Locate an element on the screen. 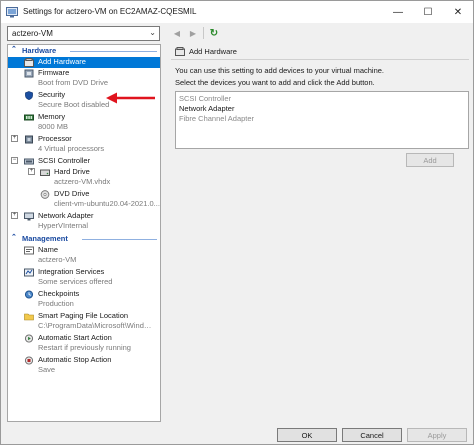 The width and height of the screenshot is (474, 445). device-option-fibre-channel-adapter: Fibre Channel Adapter is located at coordinates (322, 119).